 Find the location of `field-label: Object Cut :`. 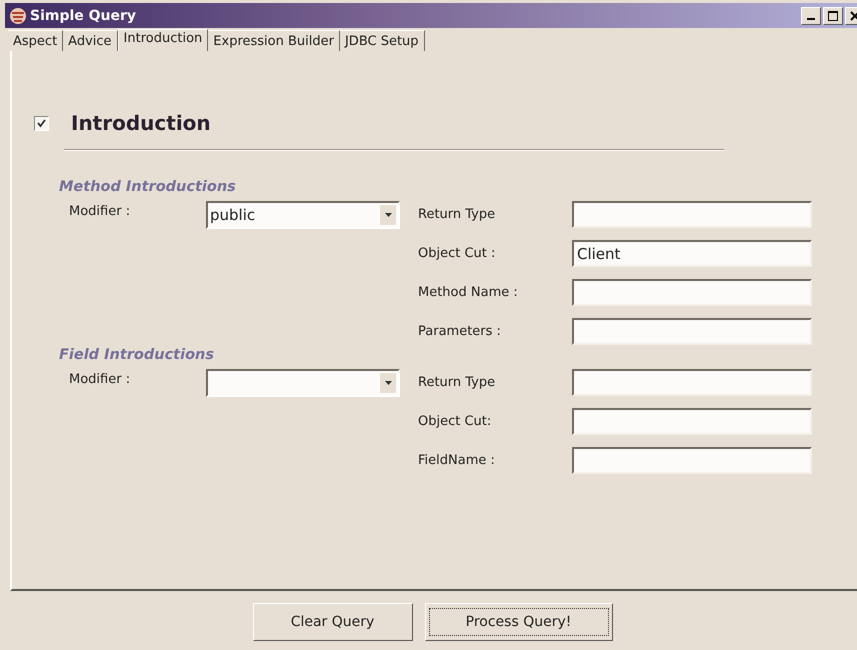

field-label: Object Cut : is located at coordinates (457, 253).